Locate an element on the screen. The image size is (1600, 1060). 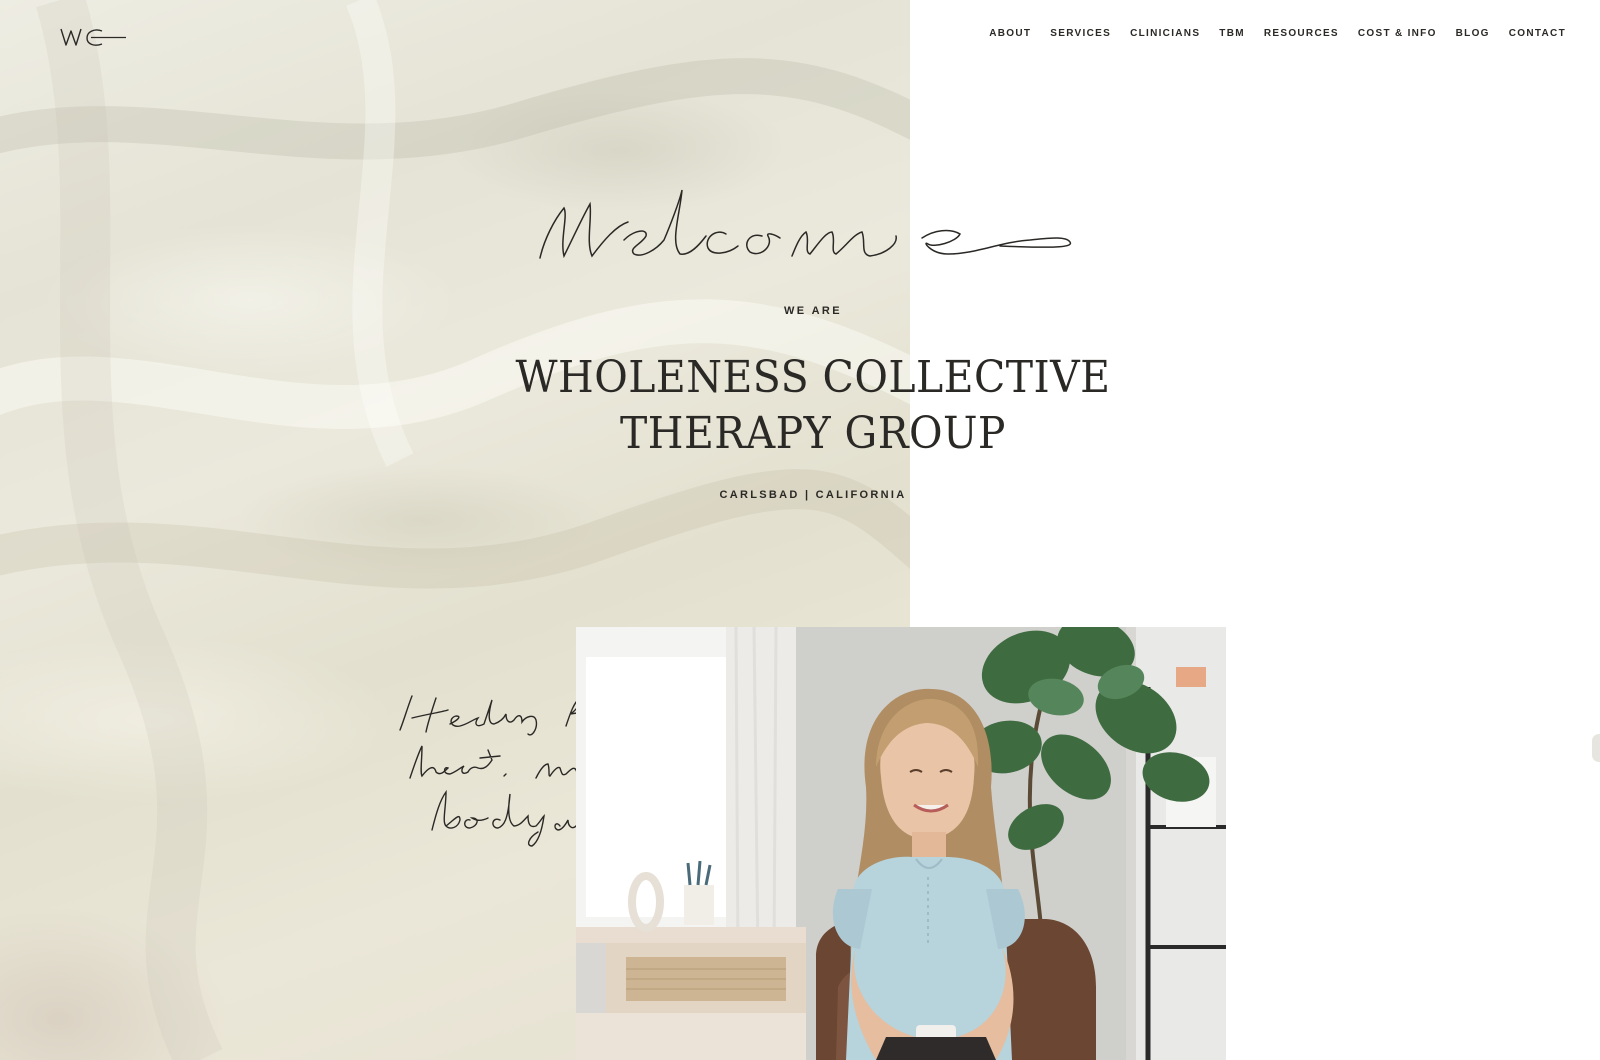
nav-contact: CONTACT is located at coordinates (1537, 33).